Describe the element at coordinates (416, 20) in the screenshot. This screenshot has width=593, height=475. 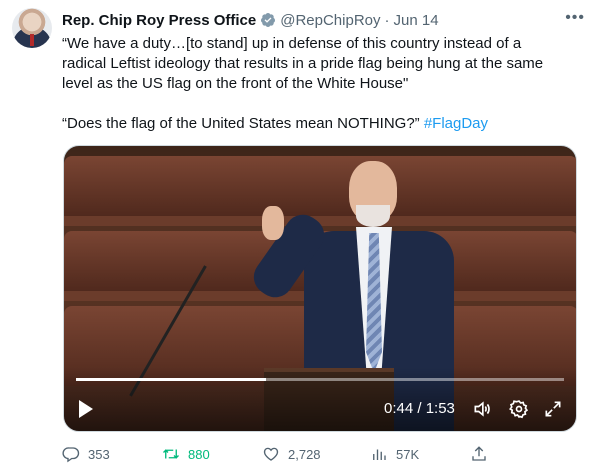
I see `tweet-date: Jun 14` at that location.